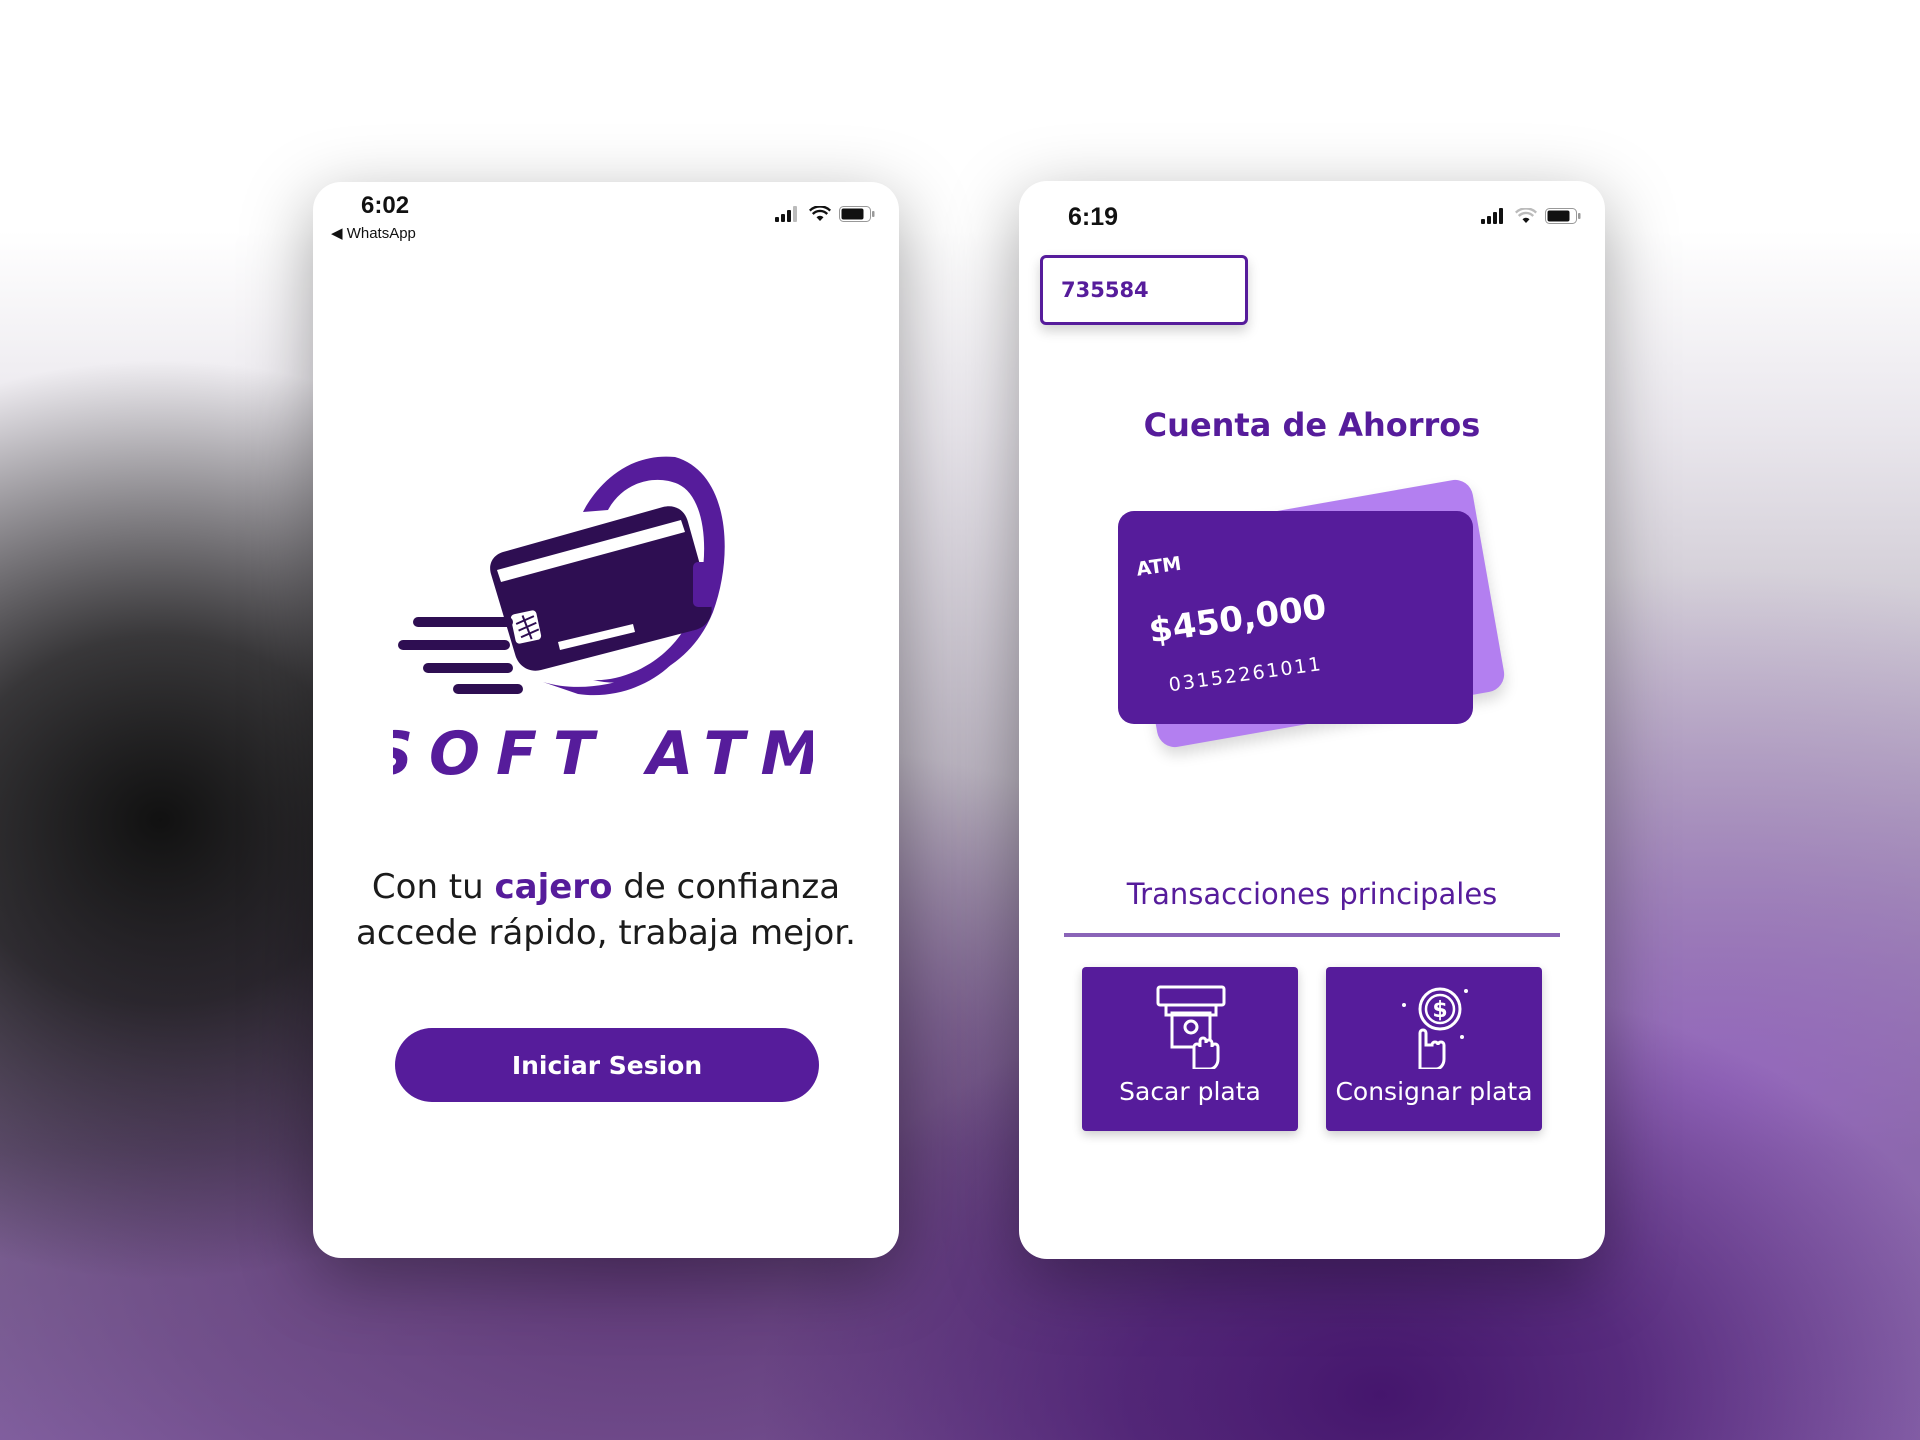  I want to click on atm-withdraw-icon, so click(1191, 1027).